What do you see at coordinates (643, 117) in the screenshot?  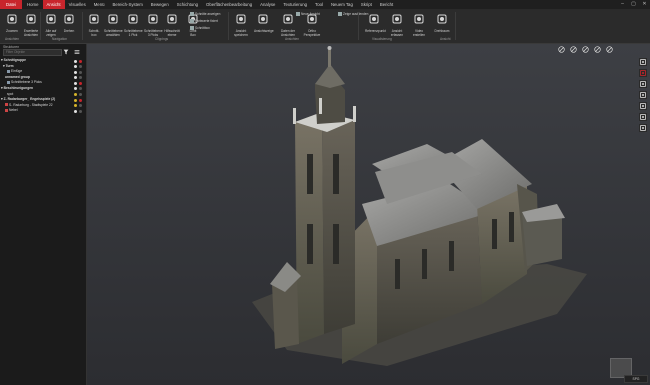 I see `layers-icon` at bounding box center [643, 117].